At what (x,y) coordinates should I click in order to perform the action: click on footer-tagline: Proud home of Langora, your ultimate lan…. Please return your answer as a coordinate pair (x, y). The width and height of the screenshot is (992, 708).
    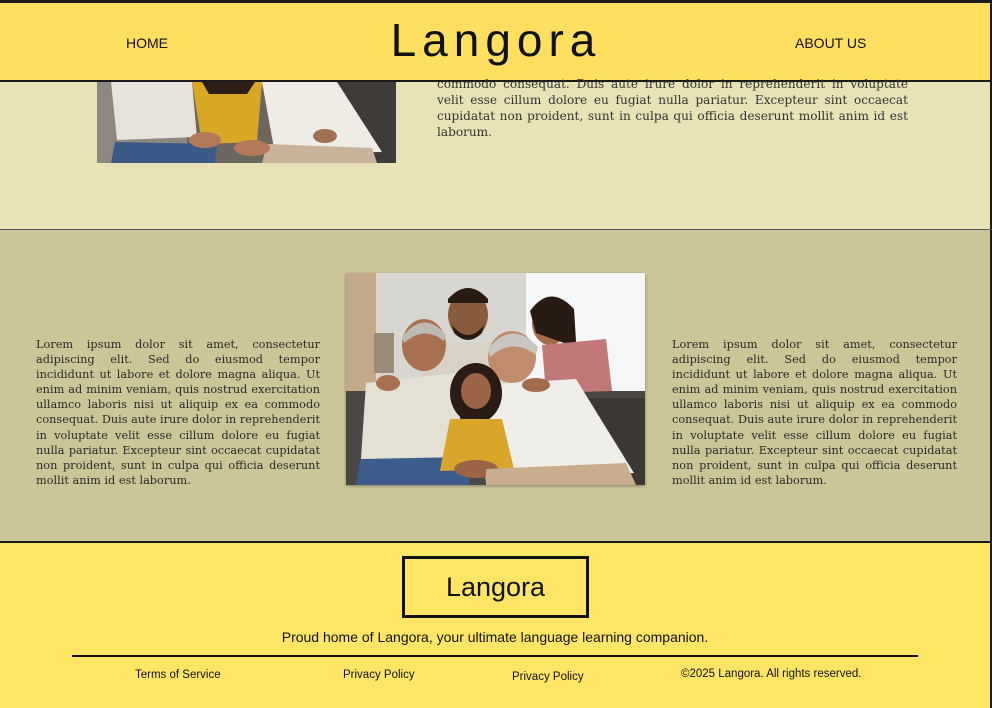
    Looking at the image, I should click on (495, 637).